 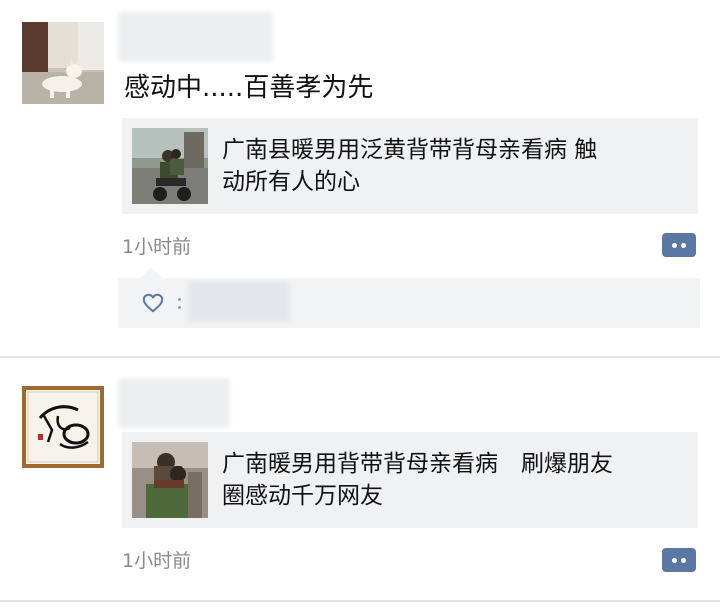 I want to click on link-title: 广南县暖男用泛黄背带背母亲看病 触 动所有人的心, so click(x=410, y=166).